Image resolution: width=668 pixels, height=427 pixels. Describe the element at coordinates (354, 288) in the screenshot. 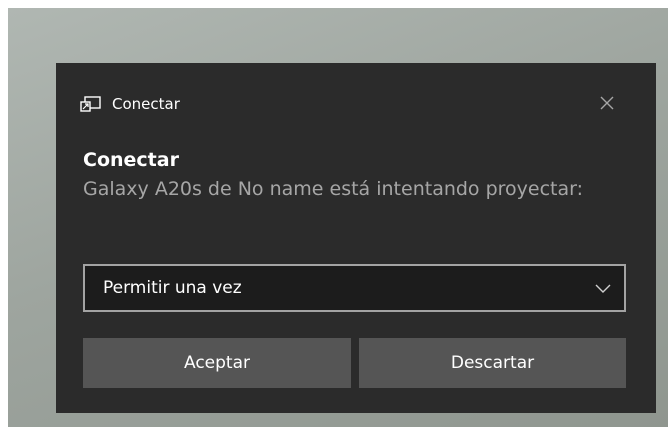

I see `permission-select: Permitir una vez` at that location.